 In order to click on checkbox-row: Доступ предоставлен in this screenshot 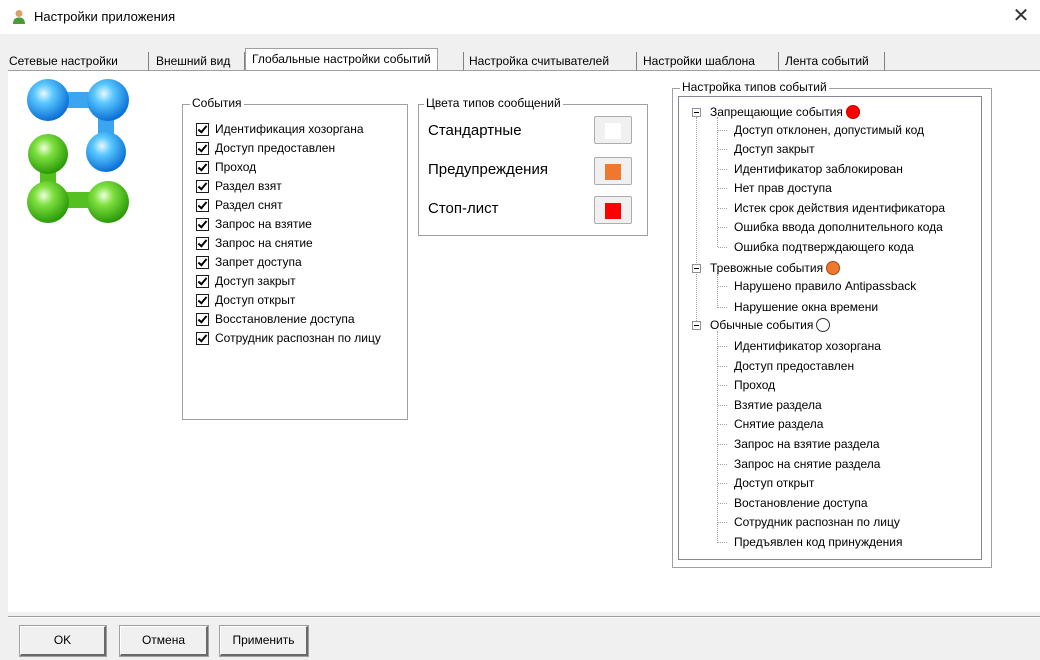, I will do `click(265, 148)`.